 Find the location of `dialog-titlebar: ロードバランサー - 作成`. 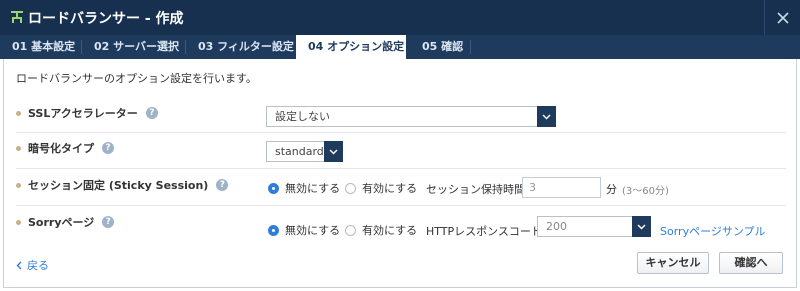

dialog-titlebar: ロードバランサー - 作成 is located at coordinates (400, 17).